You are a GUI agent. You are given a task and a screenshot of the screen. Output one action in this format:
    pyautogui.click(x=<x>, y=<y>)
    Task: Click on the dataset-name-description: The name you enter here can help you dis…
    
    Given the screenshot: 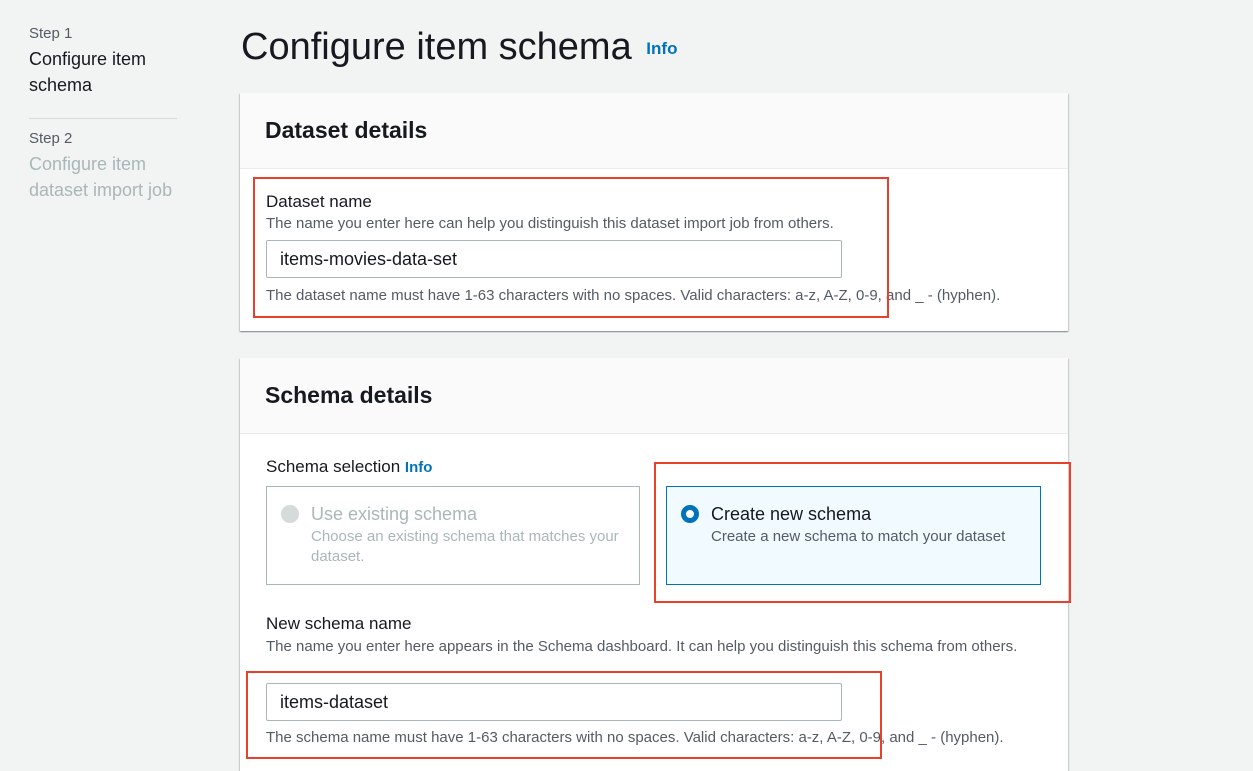 What is the action you would take?
    pyautogui.click(x=550, y=223)
    